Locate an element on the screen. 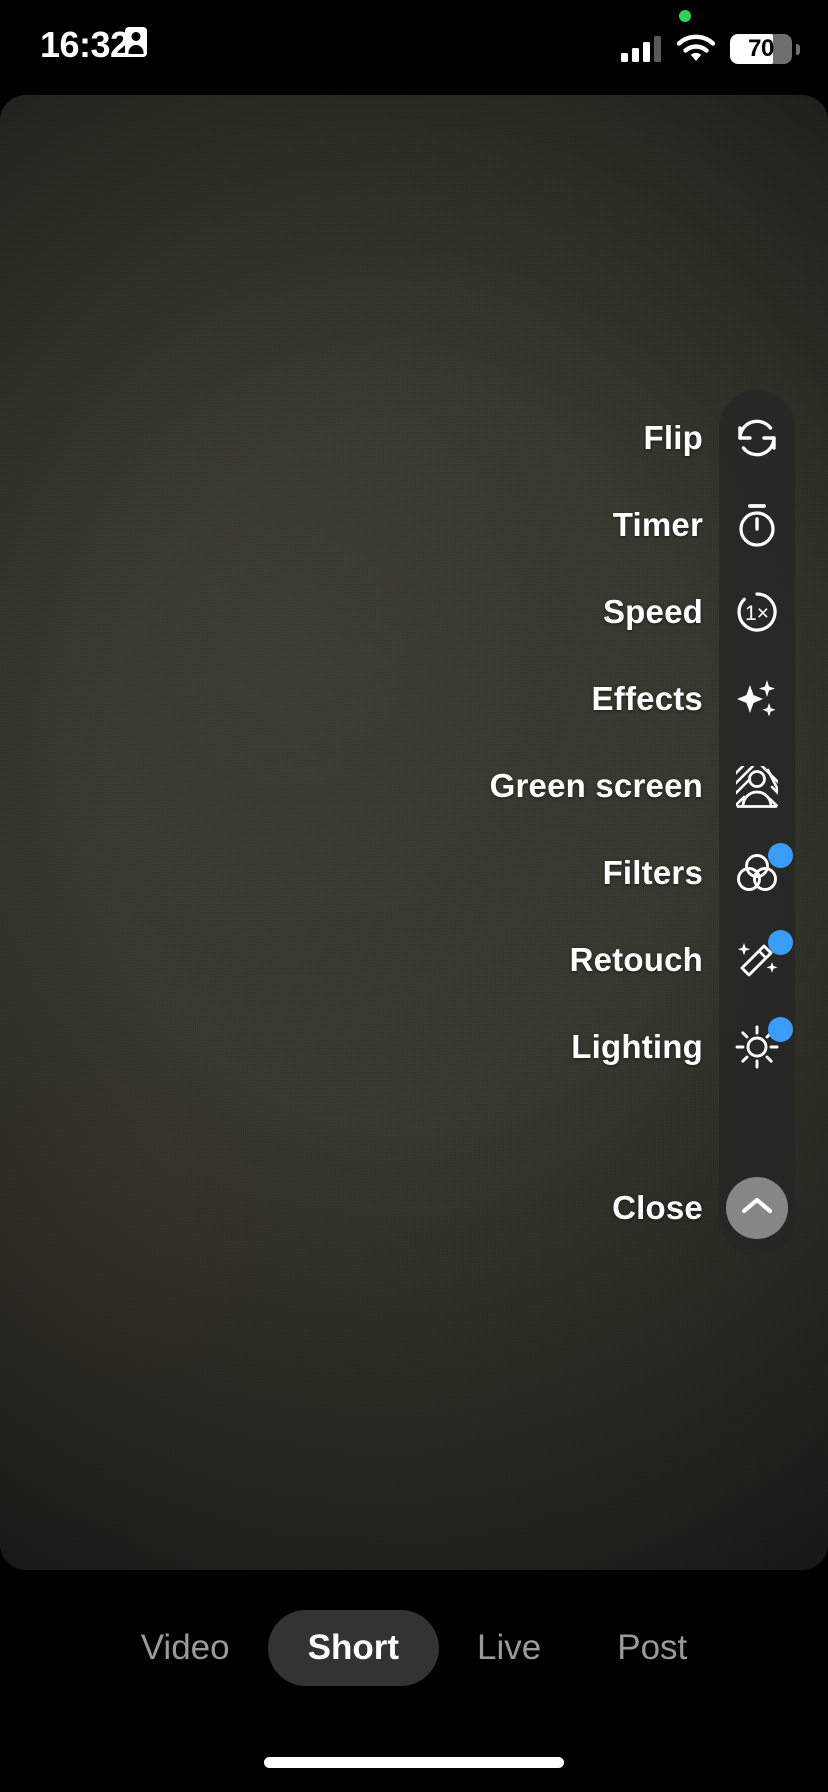 Image resolution: width=828 pixels, height=1792 pixels. status-bar-time: 16:32 is located at coordinates (85, 44).